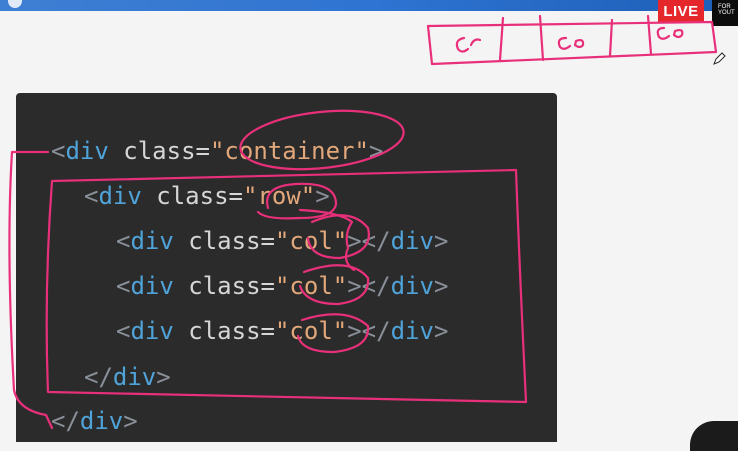  I want to click on live-badge: LIVE, so click(681, 11).